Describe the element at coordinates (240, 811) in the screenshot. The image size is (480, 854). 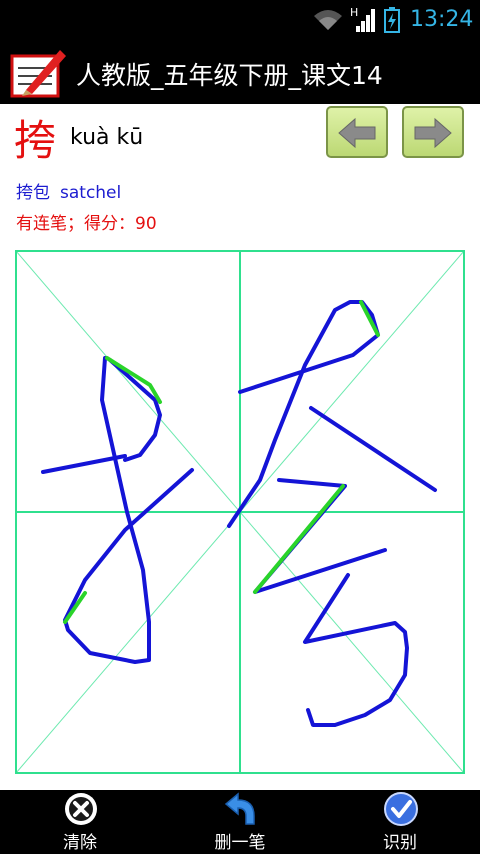
I see `undo-icon` at that location.